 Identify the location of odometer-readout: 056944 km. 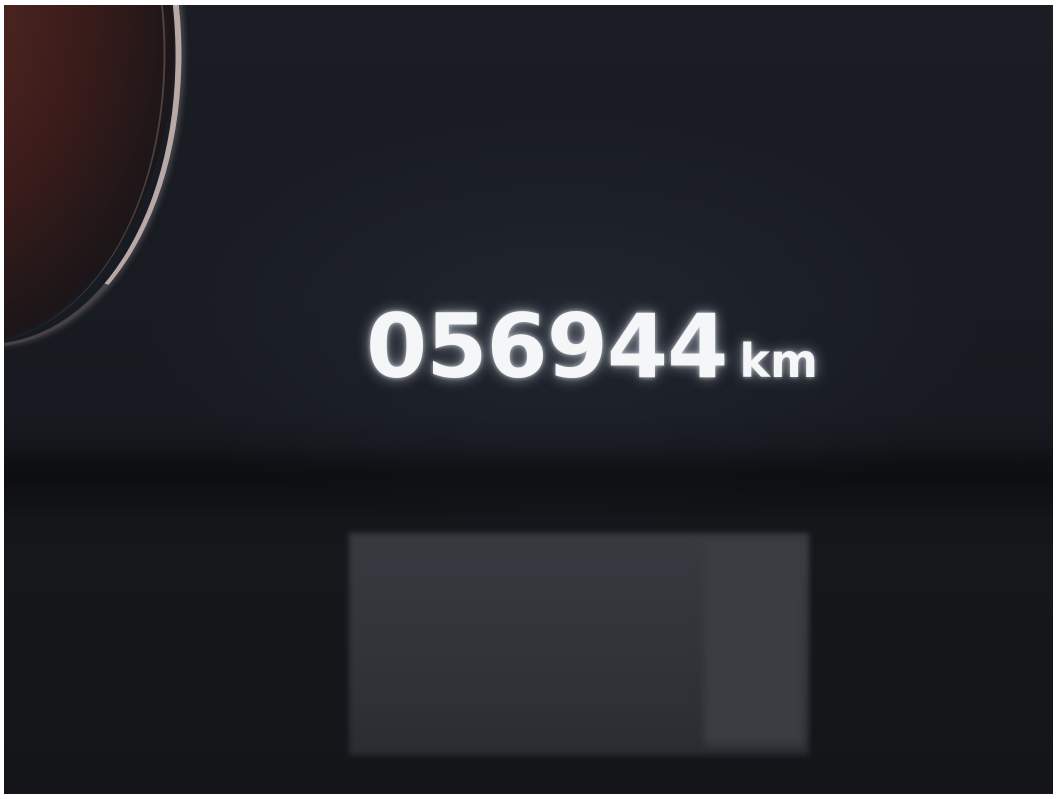
(592, 347).